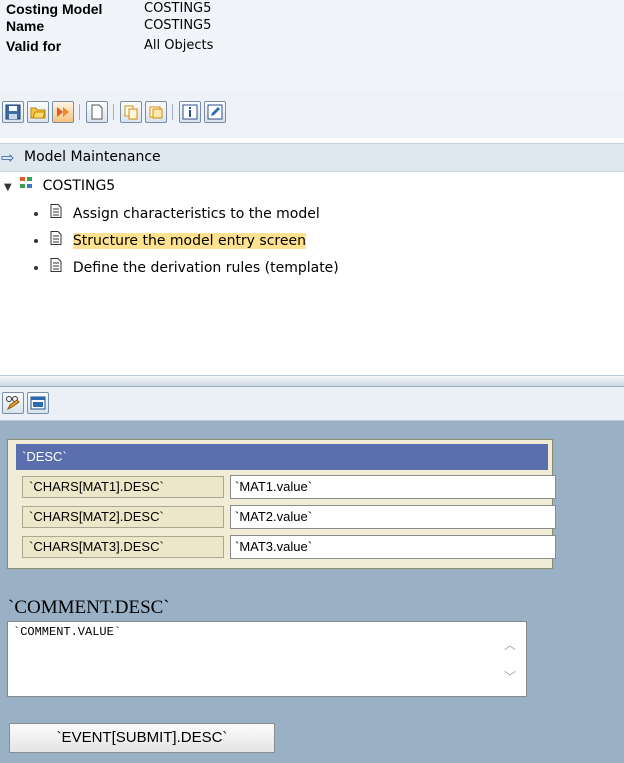 This screenshot has width=624, height=763. I want to click on tree-root-node: ▼ COSTING5, so click(59, 187).